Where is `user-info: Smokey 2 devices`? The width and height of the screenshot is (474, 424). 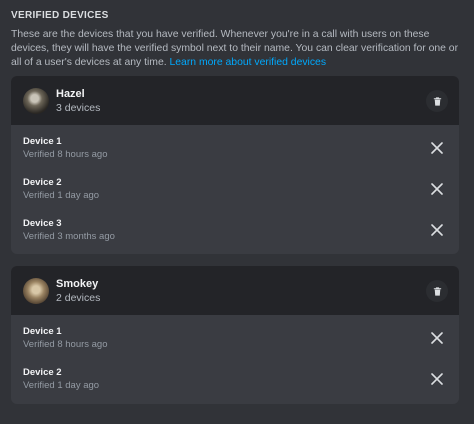
user-info: Smokey 2 devices is located at coordinates (78, 291).